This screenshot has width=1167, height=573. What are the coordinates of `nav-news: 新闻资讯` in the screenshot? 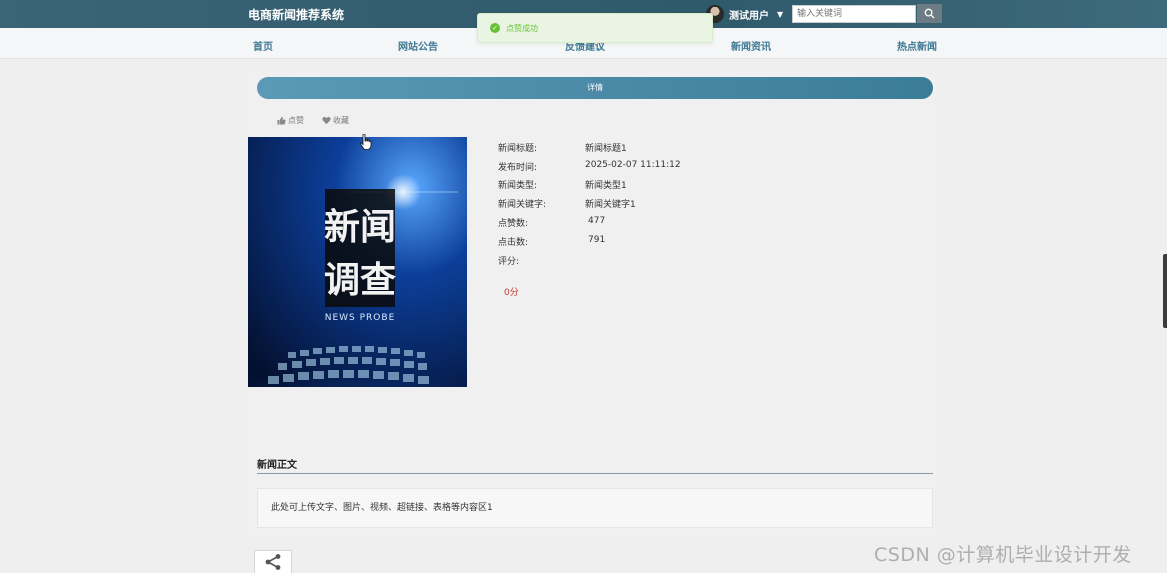 It's located at (751, 45).